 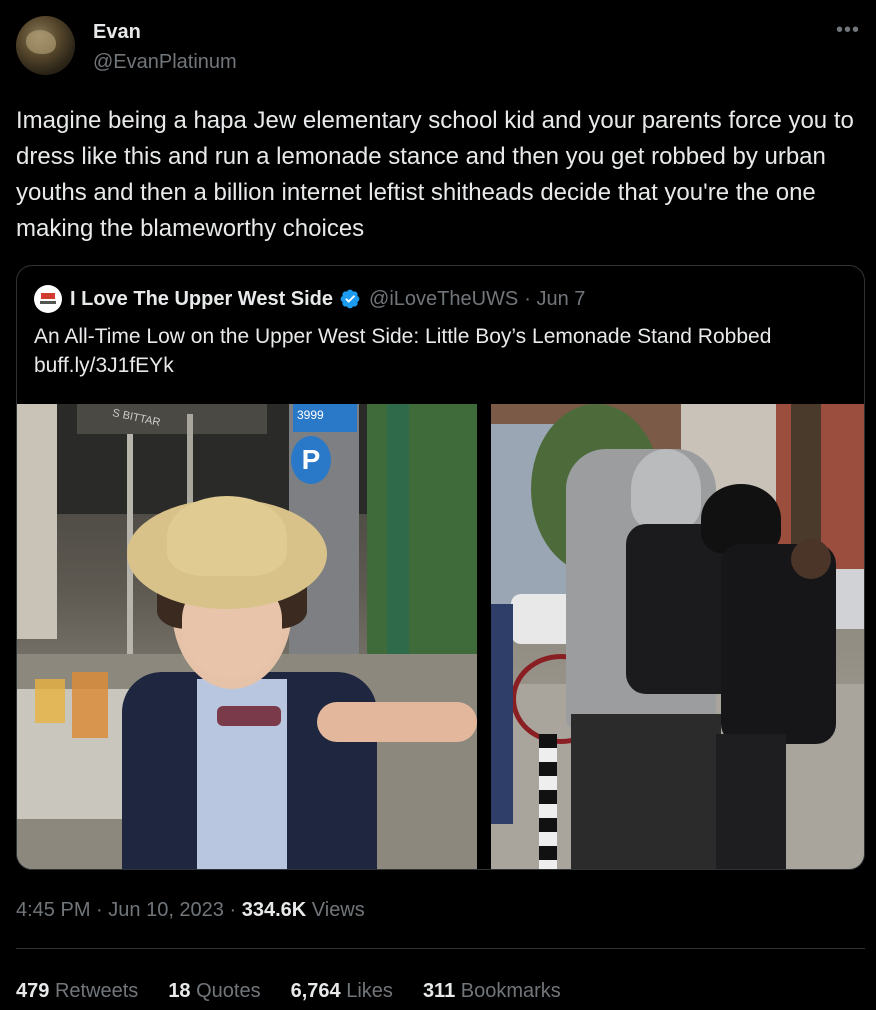 What do you see at coordinates (311, 460) in the screenshot?
I see `parking-sign: P` at bounding box center [311, 460].